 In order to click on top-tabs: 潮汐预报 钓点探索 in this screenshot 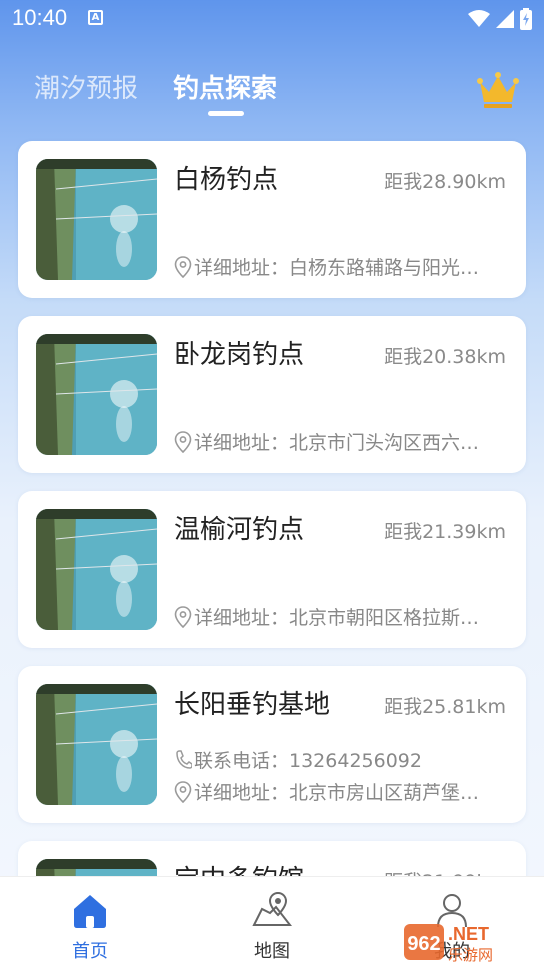, I will do `click(272, 90)`.